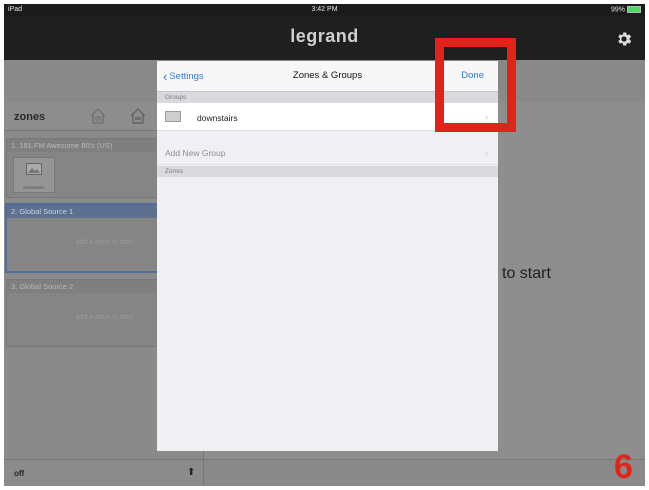  What do you see at coordinates (191, 472) in the screenshot?
I see `arrow-up-icon: ⬆` at bounding box center [191, 472].